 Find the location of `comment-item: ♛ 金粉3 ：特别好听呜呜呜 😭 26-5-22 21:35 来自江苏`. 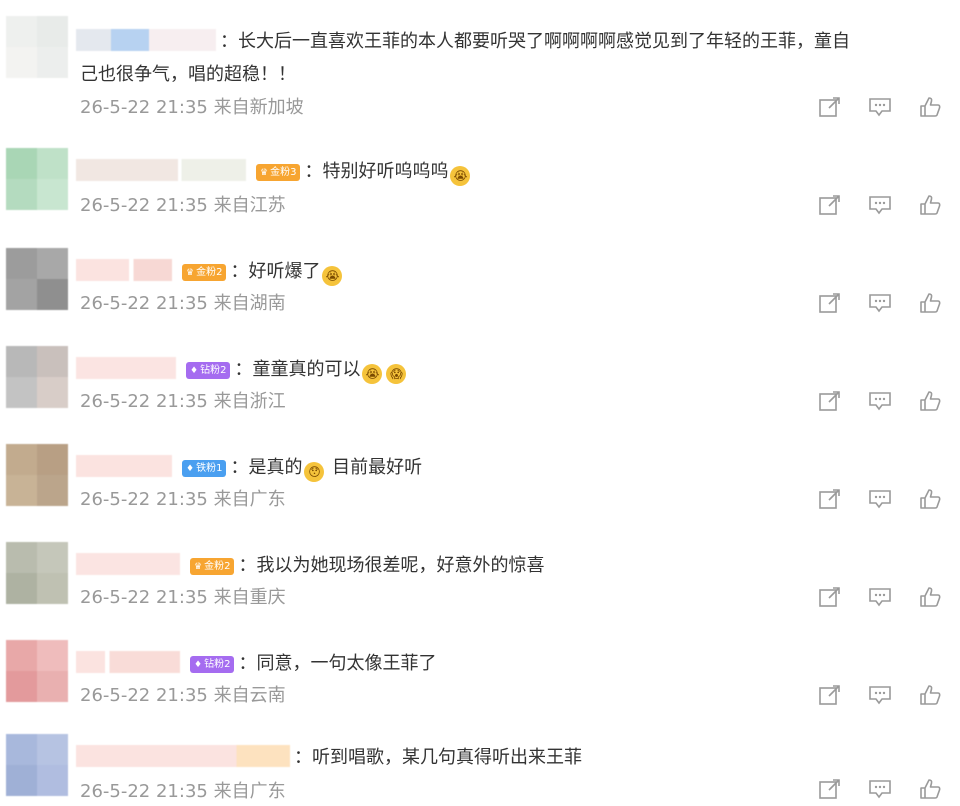

comment-item: ♛ 金粉3 ：特别好听呜呜呜 😭 26-5-22 21:35 来自江苏 is located at coordinates (480, 185).